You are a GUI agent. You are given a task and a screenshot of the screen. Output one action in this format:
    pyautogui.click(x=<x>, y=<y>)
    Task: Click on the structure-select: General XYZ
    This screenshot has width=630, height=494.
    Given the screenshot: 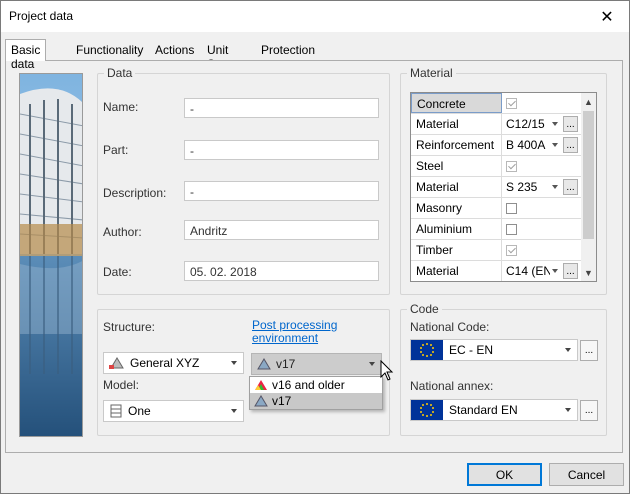 What is the action you would take?
    pyautogui.click(x=173, y=363)
    